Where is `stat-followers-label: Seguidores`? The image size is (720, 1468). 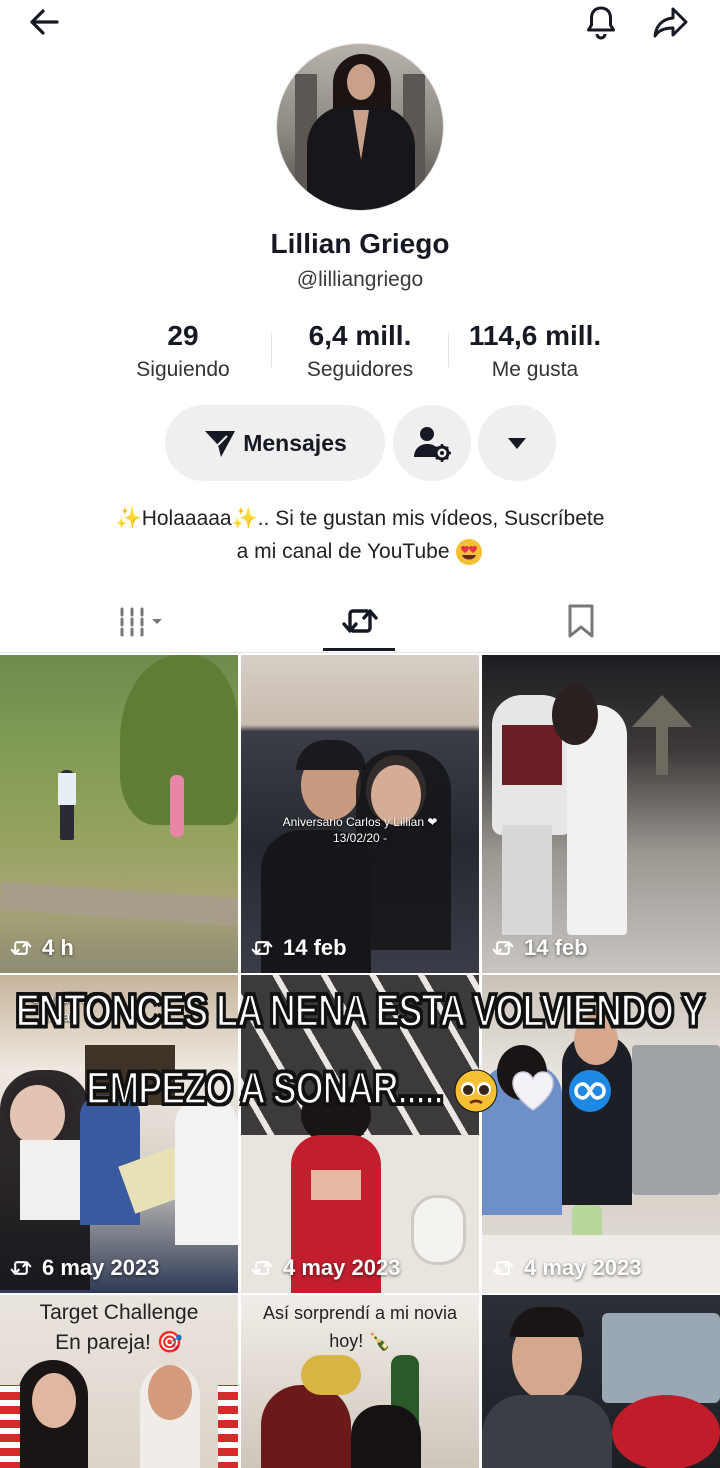
stat-followers-label: Seguidores is located at coordinates (360, 369).